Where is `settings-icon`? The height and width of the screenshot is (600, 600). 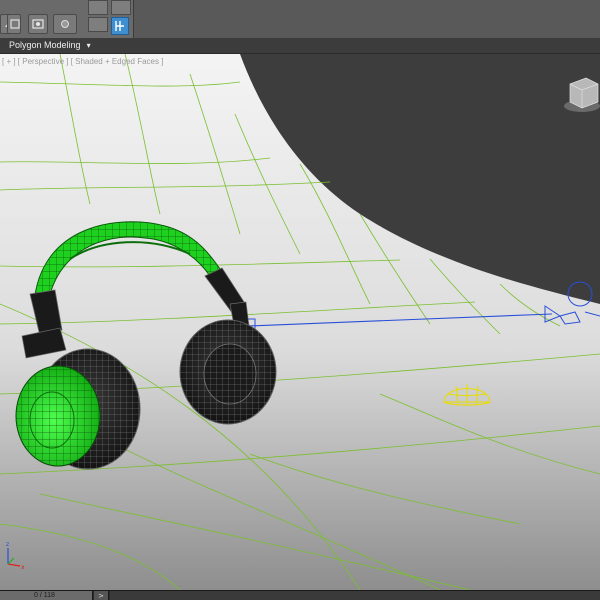 settings-icon is located at coordinates (65, 24).